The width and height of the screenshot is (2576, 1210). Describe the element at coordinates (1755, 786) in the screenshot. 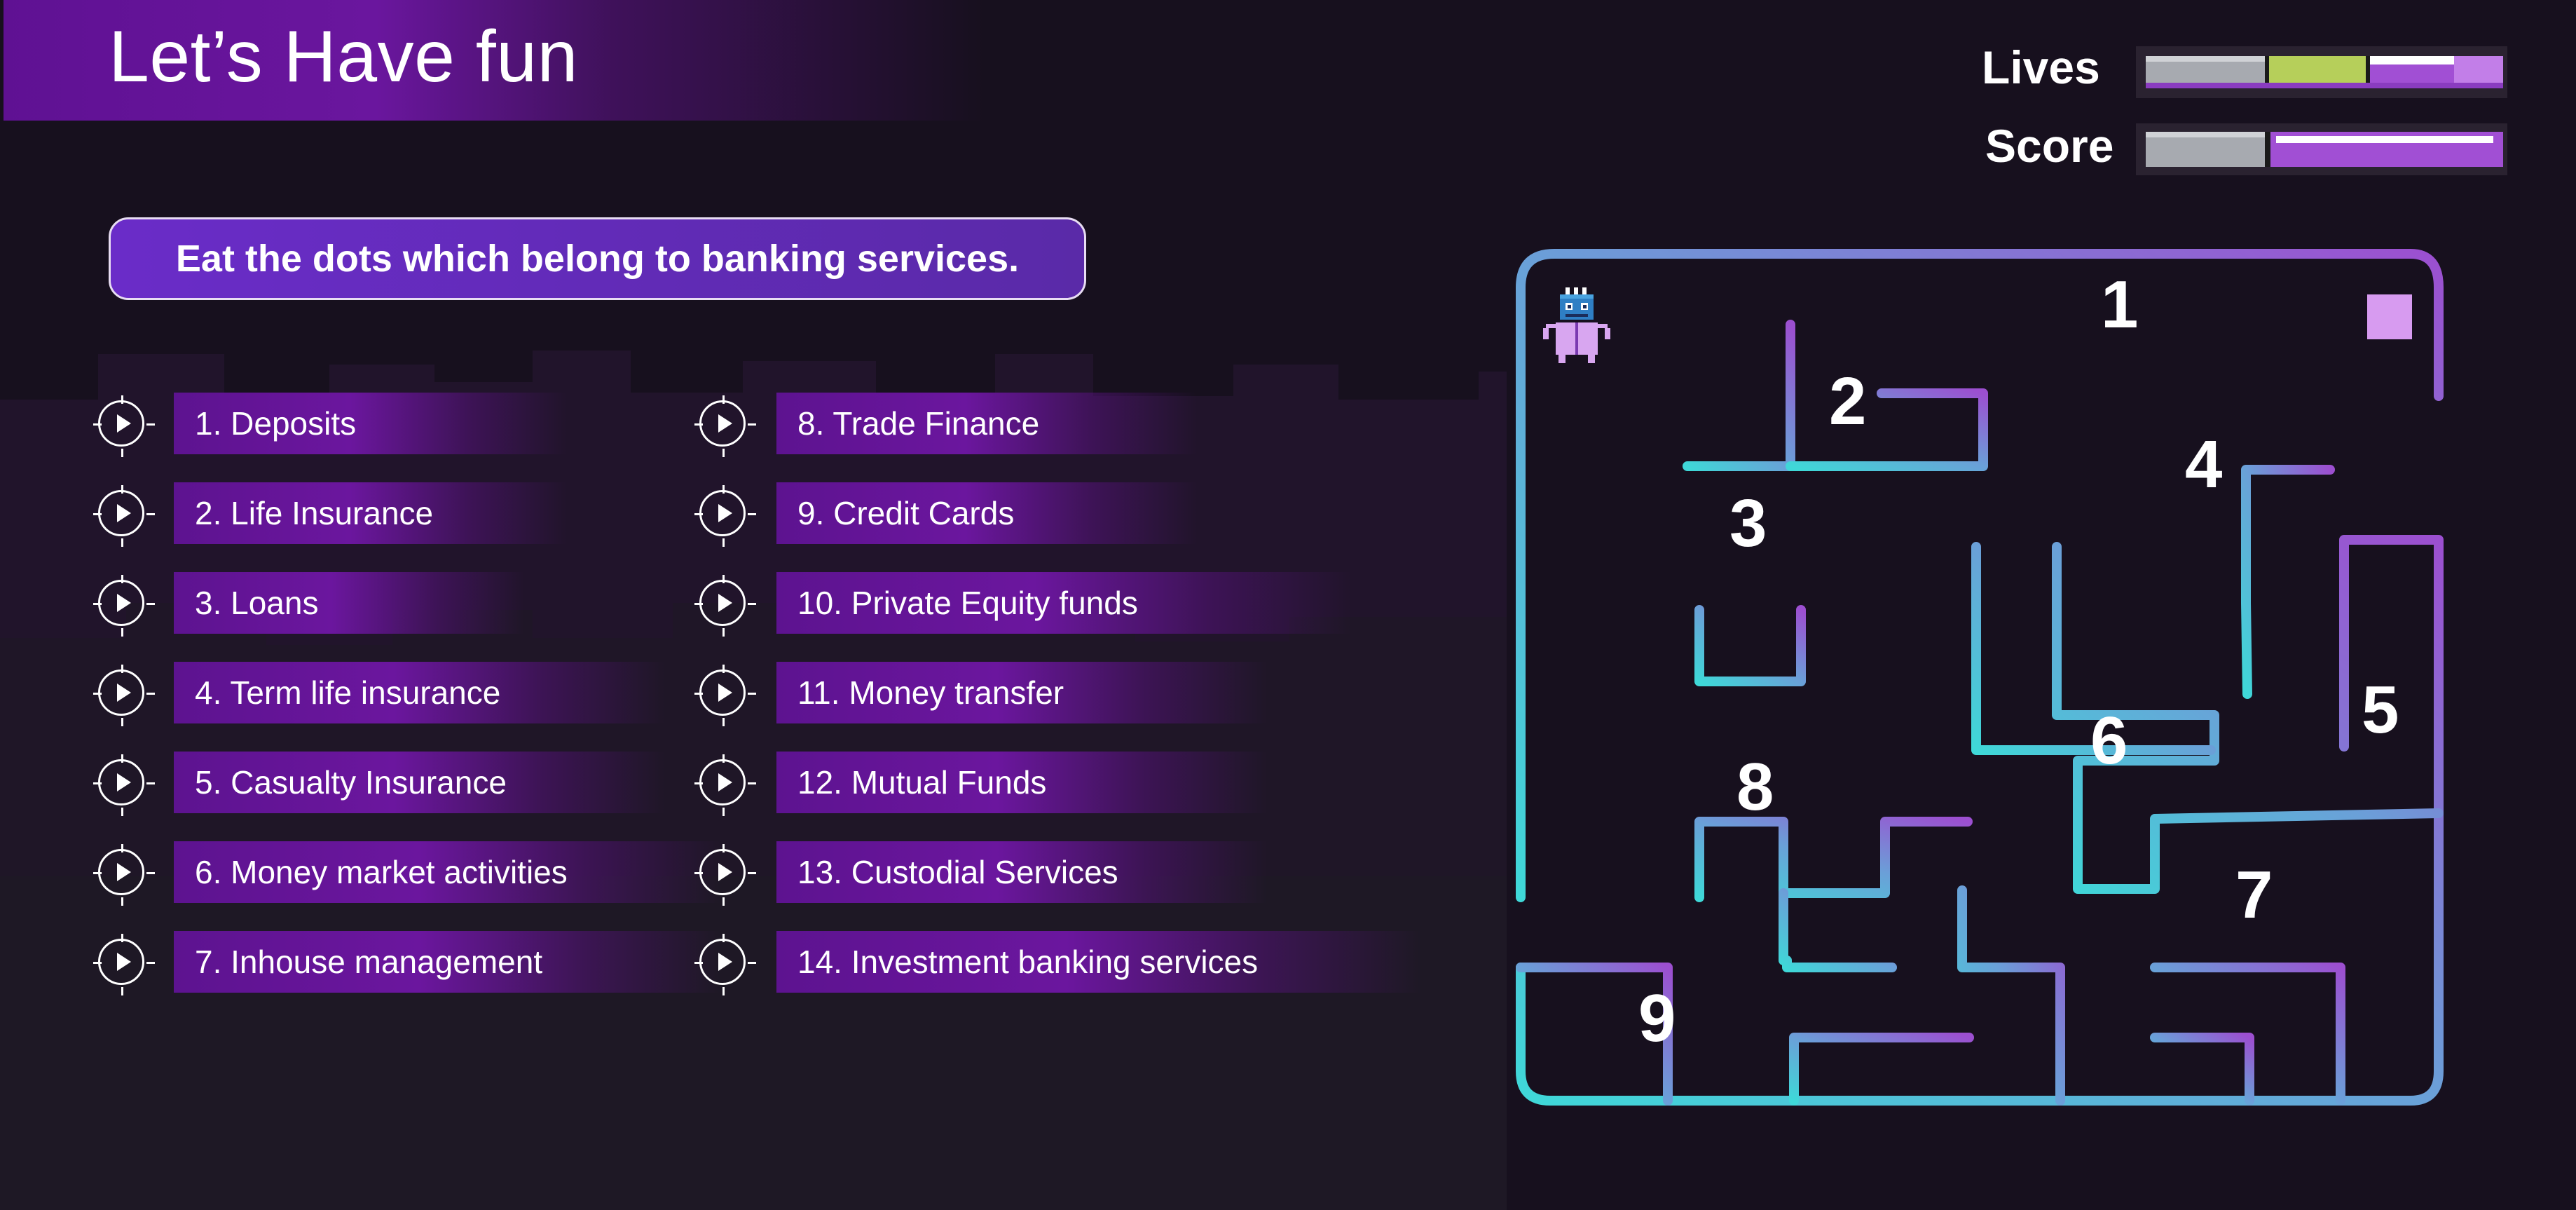

I see `maze-number-8: 8` at that location.